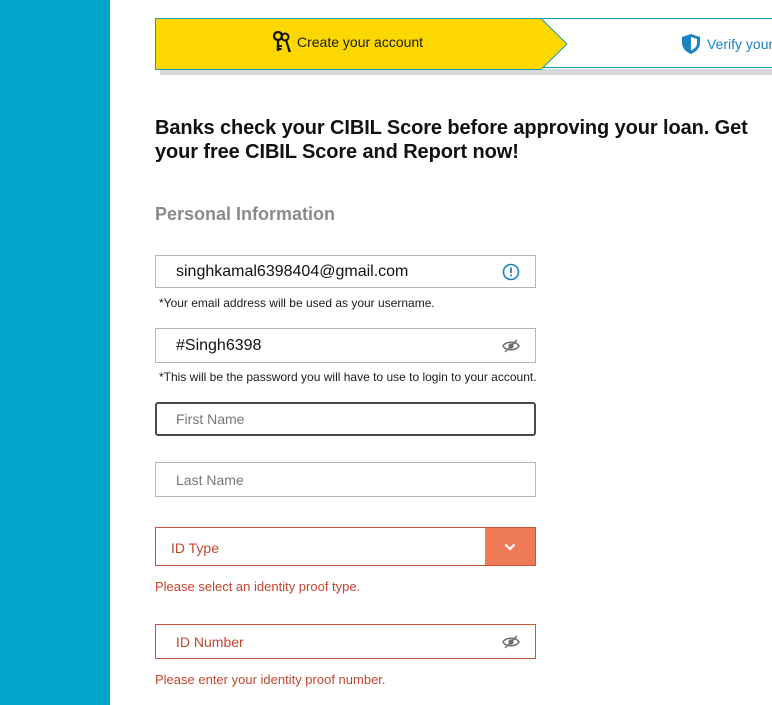  Describe the element at coordinates (326, 345) in the screenshot. I see `password-input` at that location.